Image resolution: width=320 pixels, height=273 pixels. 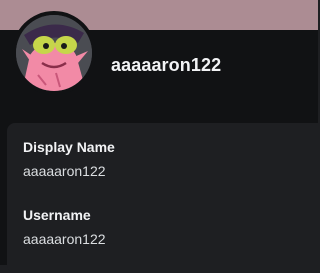 I want to click on display-name-label: Display Name, so click(x=69, y=147).